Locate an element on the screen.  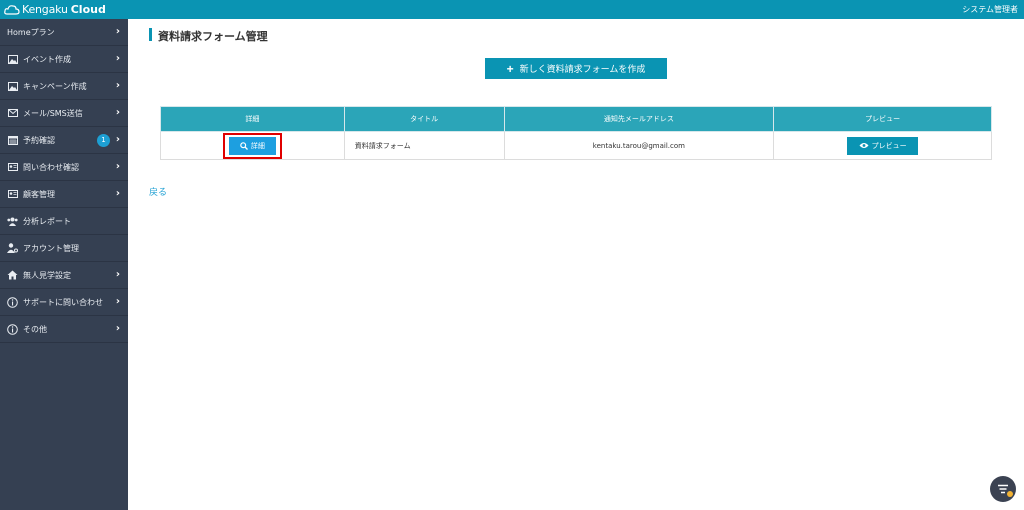
sidebar-item-label: メール/SMS送信 is located at coordinates (53, 113).